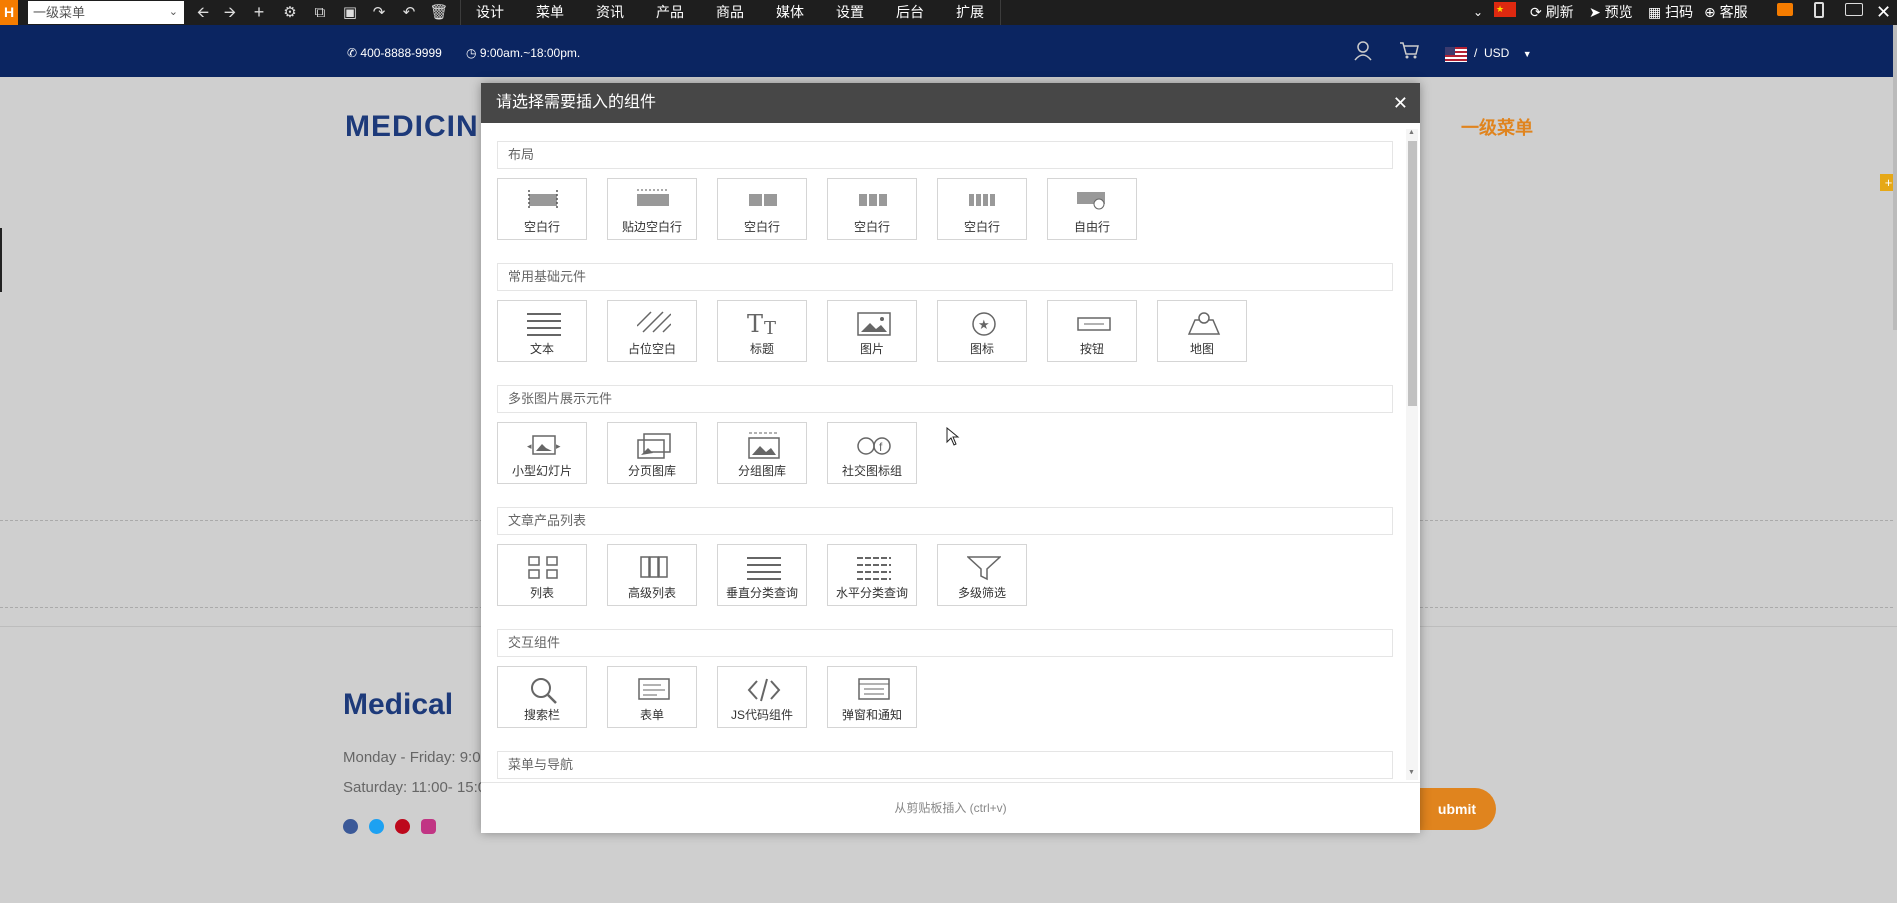  What do you see at coordinates (872, 697) in the screenshot?
I see `component-item: 弹窗和通知` at bounding box center [872, 697].